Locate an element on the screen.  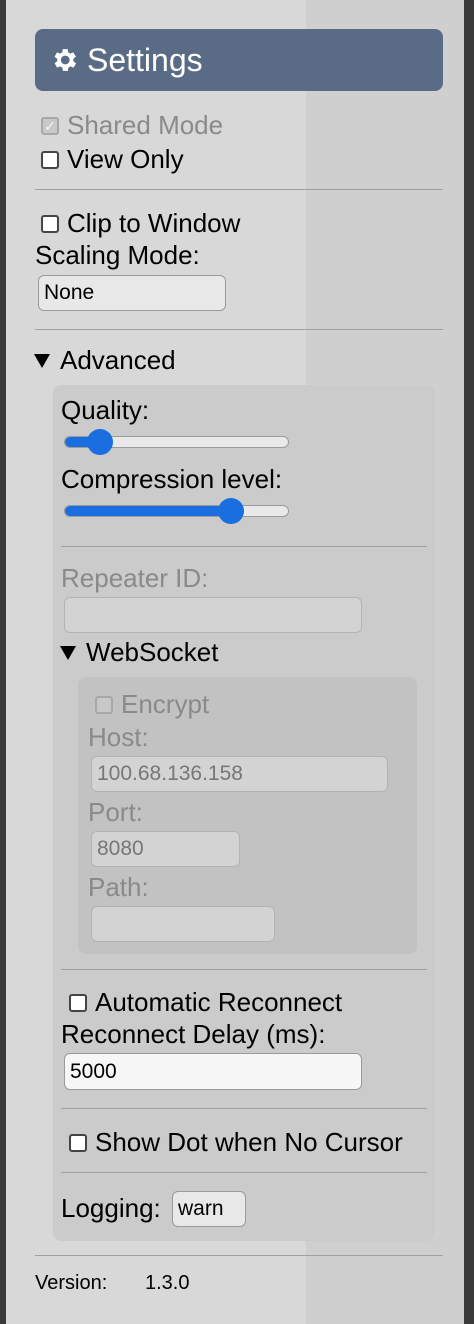
port-input: 8080 is located at coordinates (165, 849).